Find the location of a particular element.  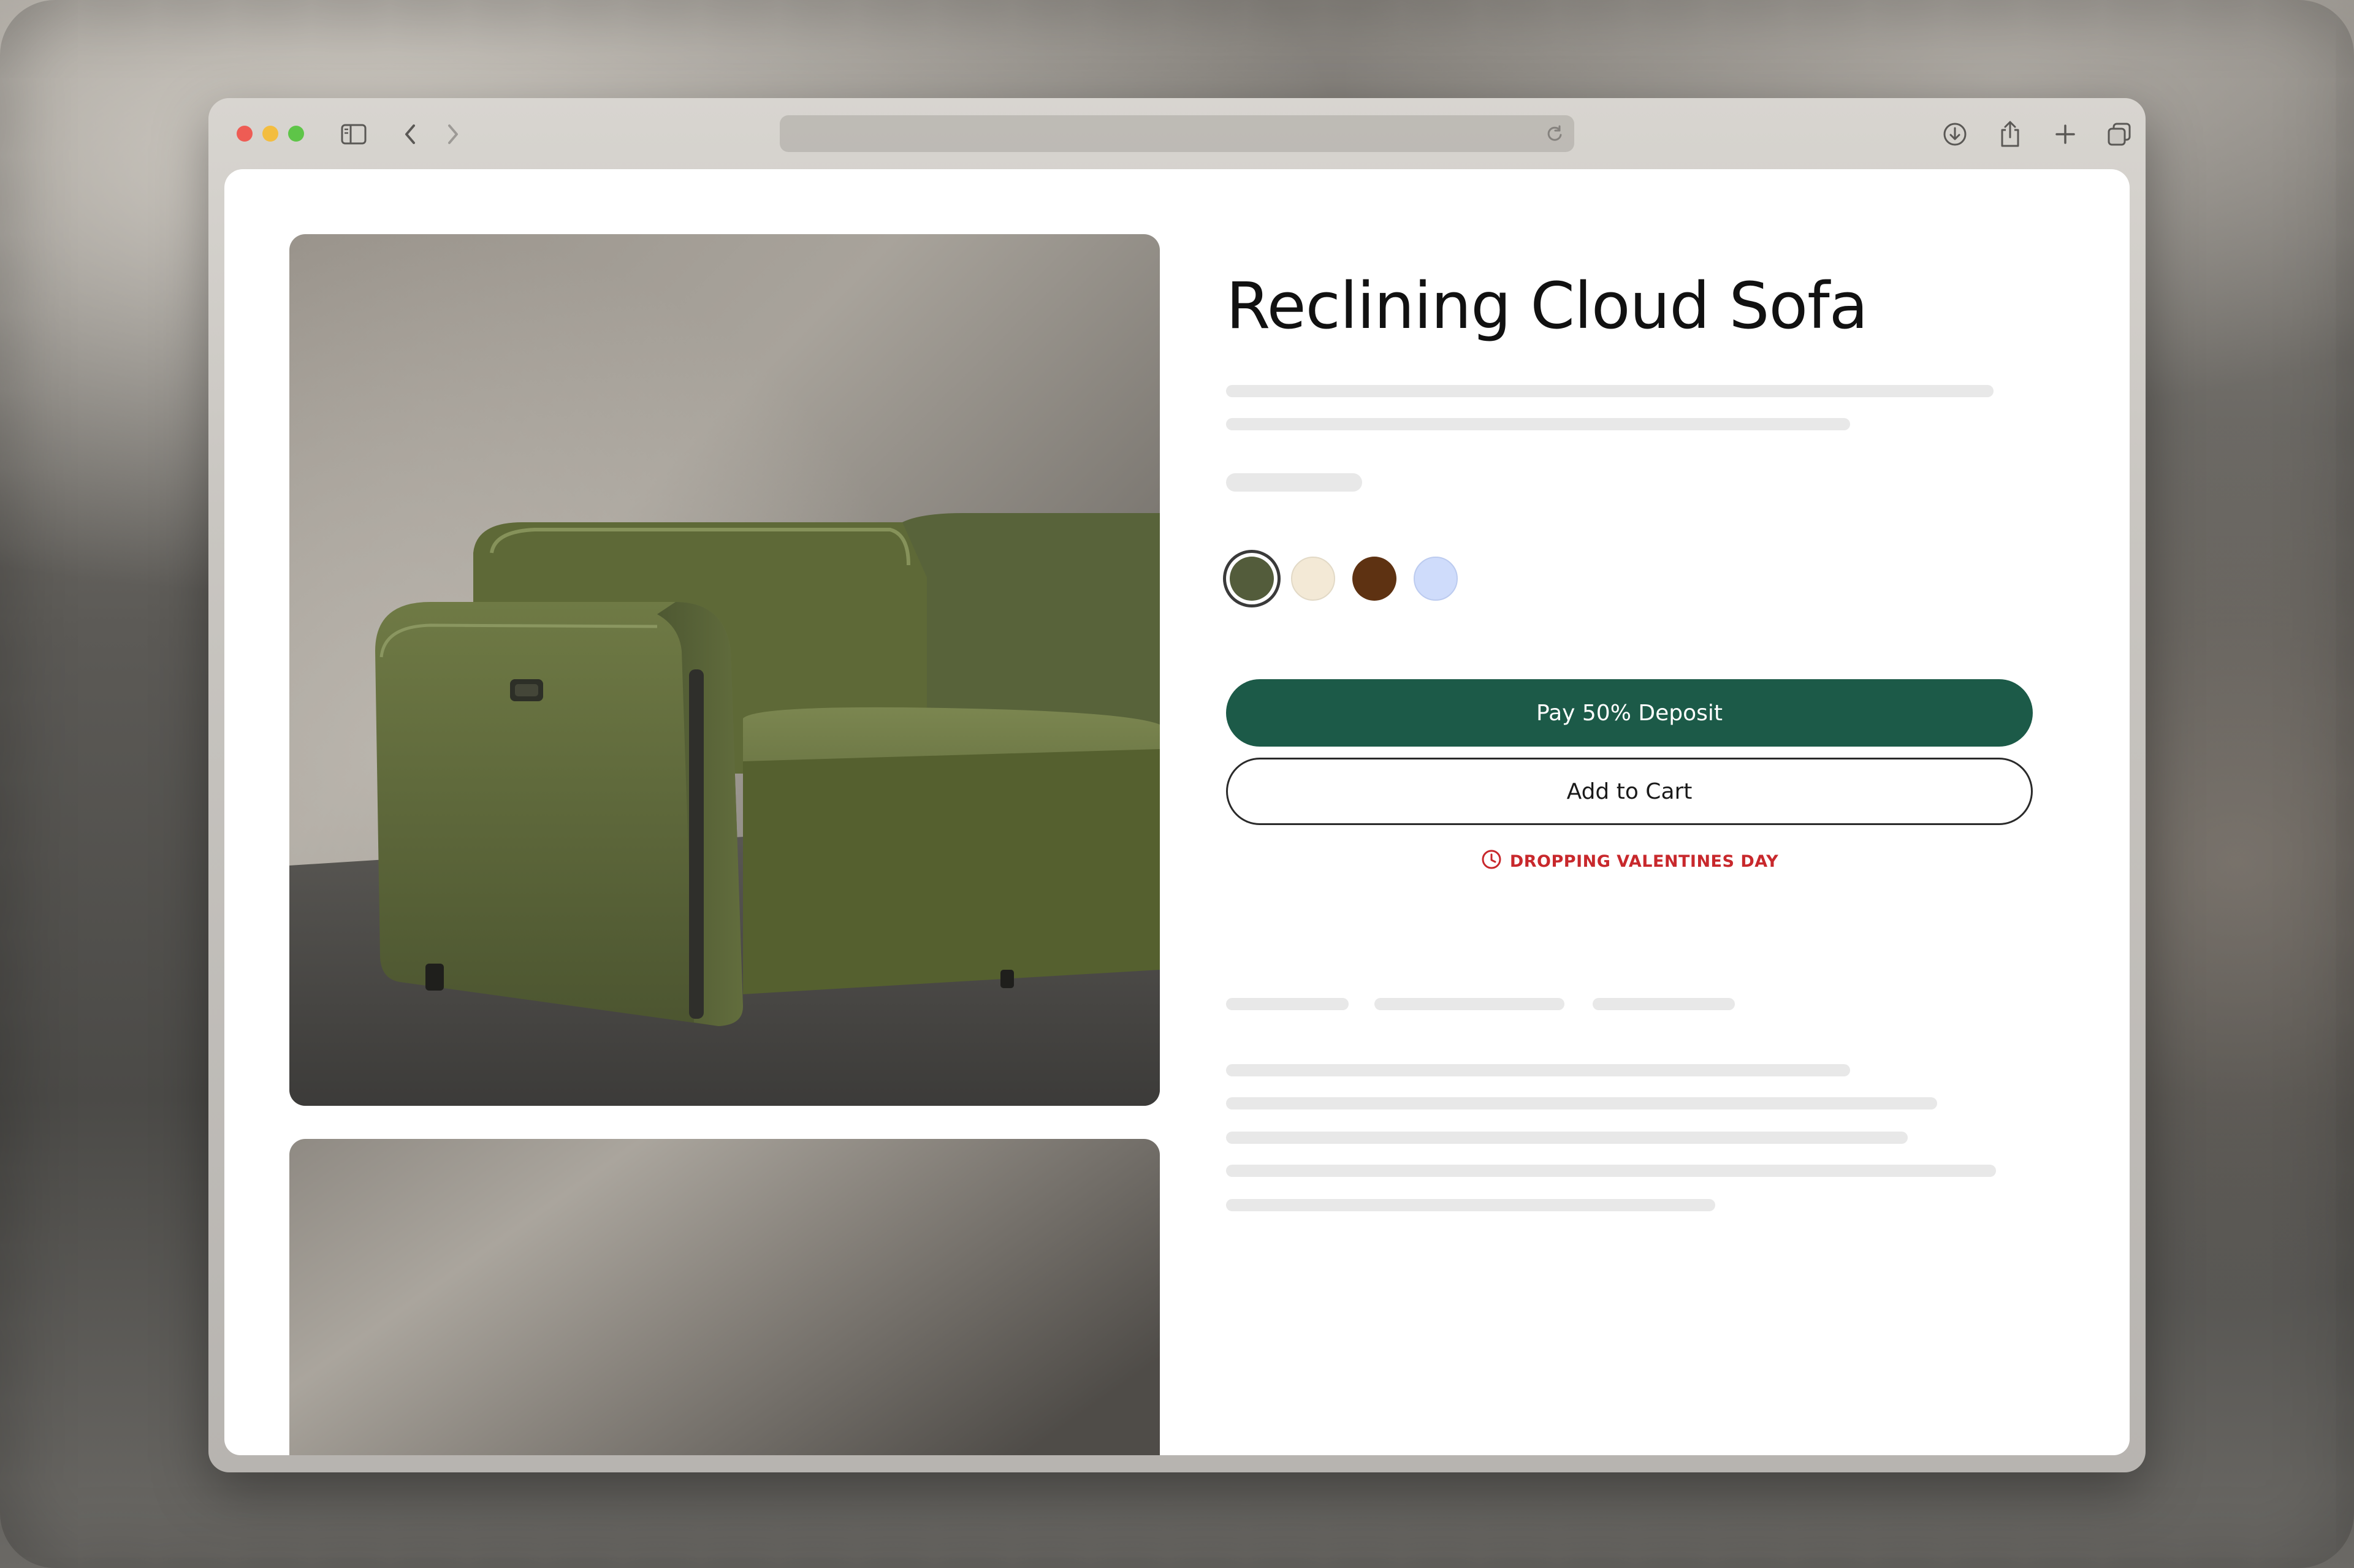

drop-notice-text: DROPPING VALENTINES DAY is located at coordinates (1644, 861).